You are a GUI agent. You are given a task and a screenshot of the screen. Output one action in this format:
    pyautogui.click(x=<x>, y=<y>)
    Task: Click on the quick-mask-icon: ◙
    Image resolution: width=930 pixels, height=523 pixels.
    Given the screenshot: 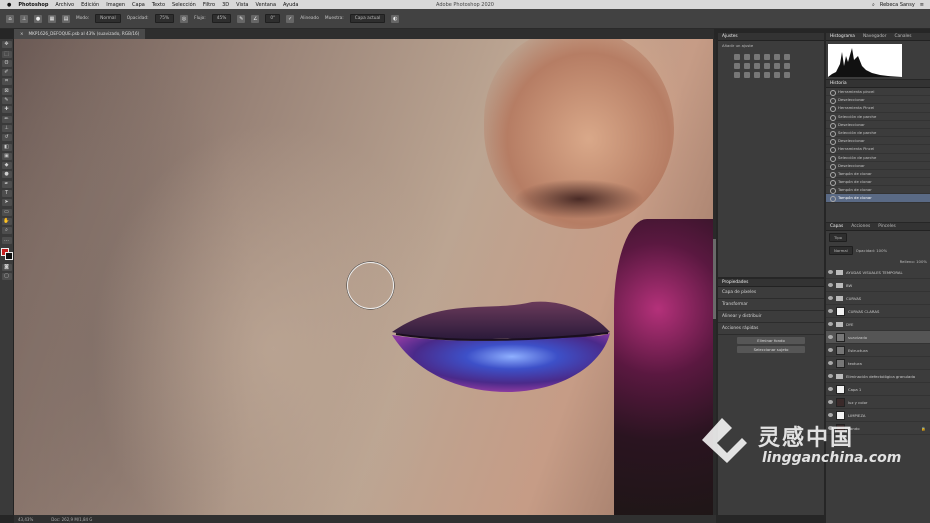 What is the action you would take?
    pyautogui.click(x=6, y=267)
    